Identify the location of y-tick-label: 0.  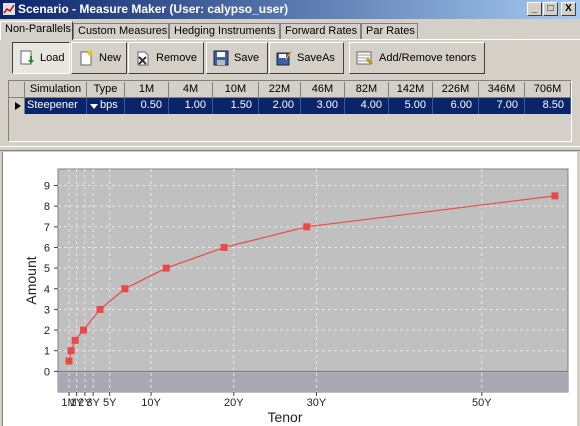
(47, 372).